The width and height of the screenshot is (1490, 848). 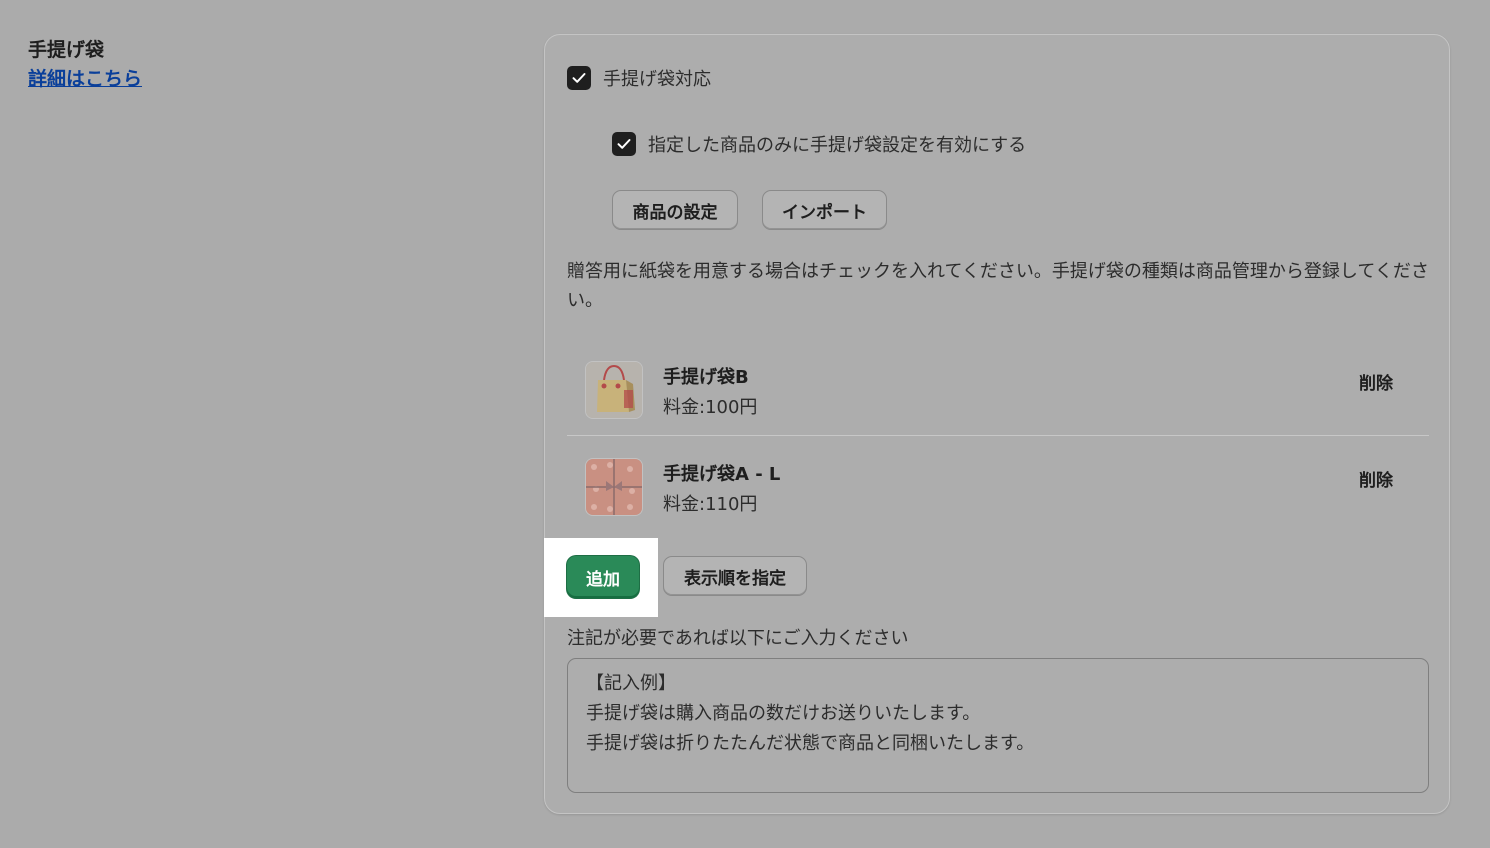 I want to click on paper-bag-image, so click(x=614, y=390).